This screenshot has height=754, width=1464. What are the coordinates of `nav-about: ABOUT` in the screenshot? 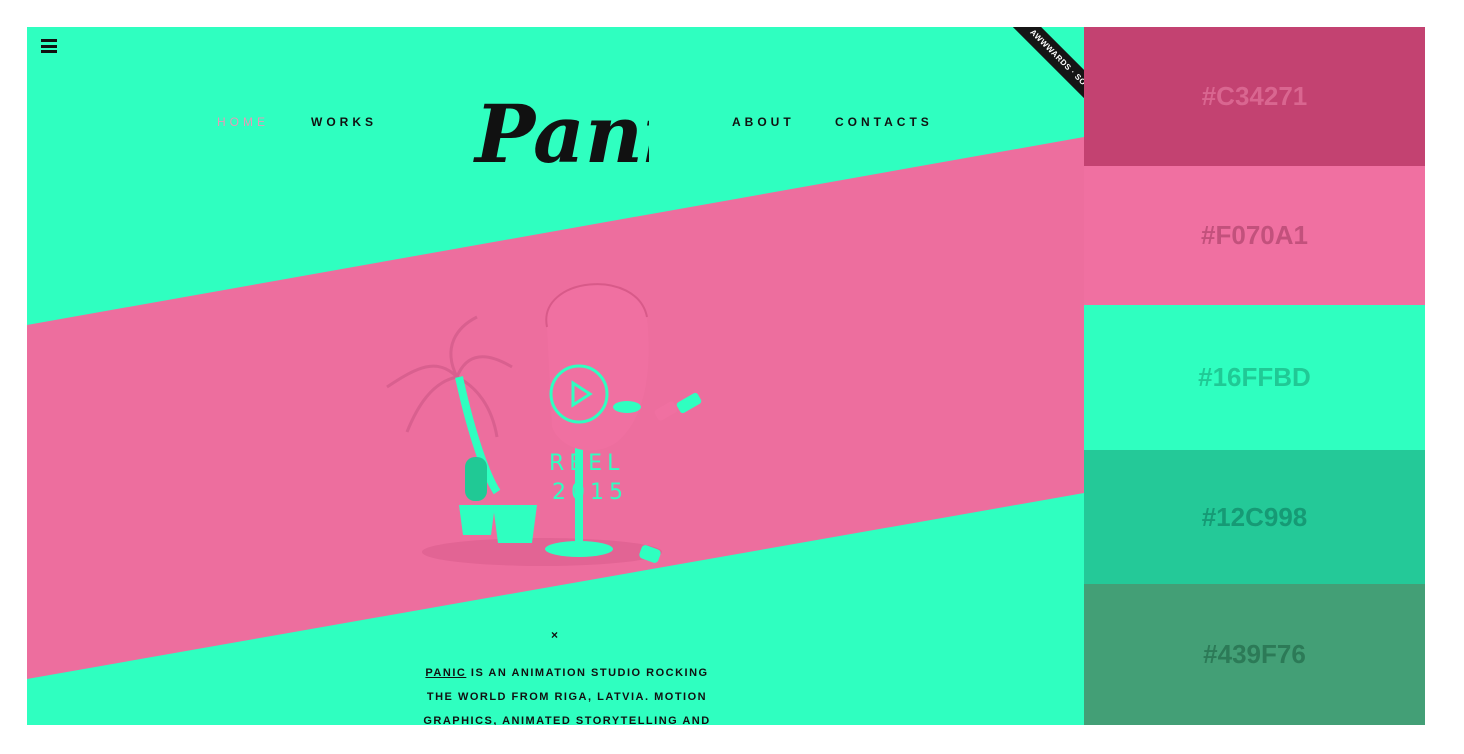 It's located at (763, 122).